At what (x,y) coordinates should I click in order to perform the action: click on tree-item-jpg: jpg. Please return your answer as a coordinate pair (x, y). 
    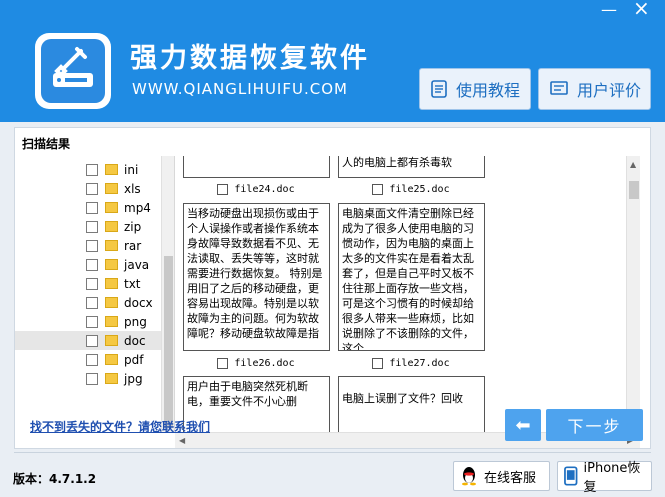
    Looking at the image, I should click on (88, 378).